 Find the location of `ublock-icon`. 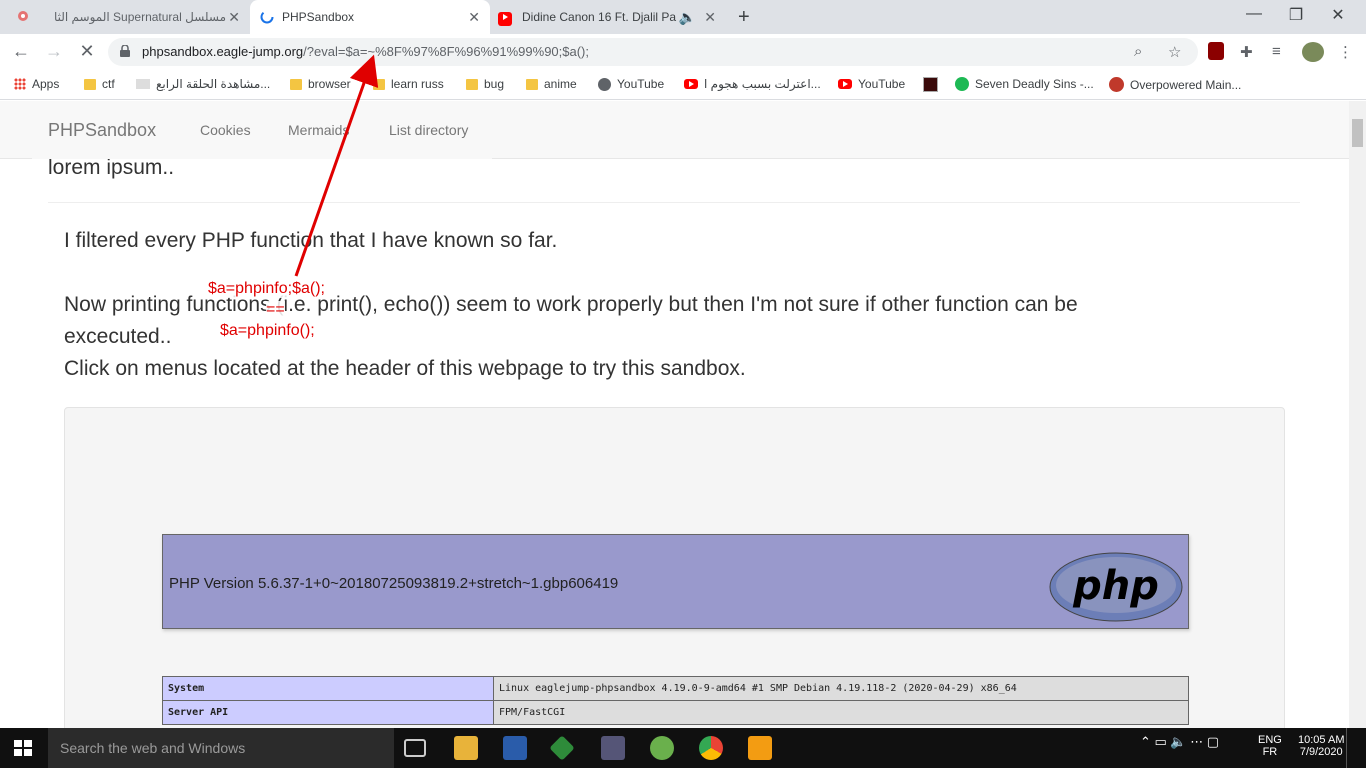

ublock-icon is located at coordinates (1216, 51).